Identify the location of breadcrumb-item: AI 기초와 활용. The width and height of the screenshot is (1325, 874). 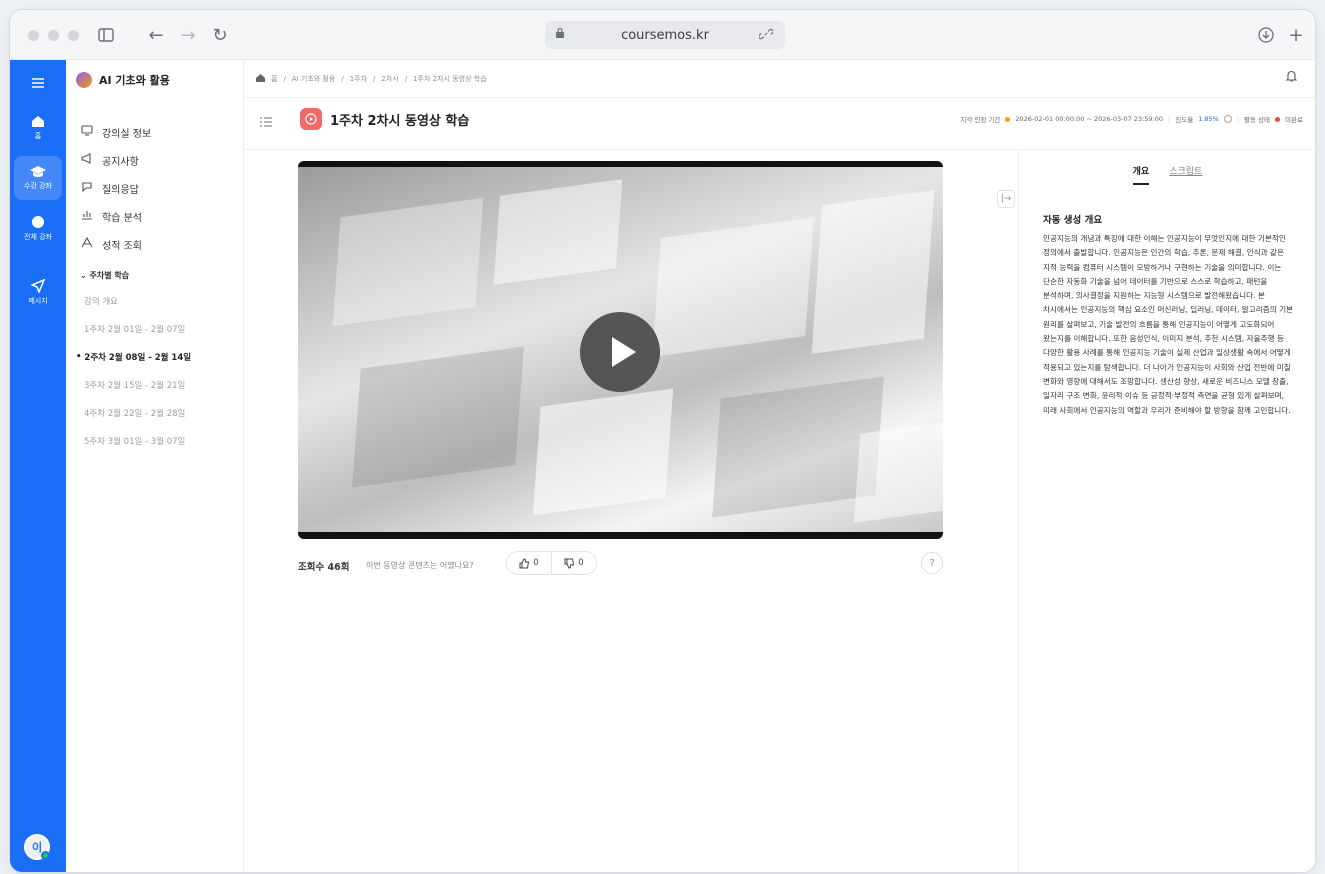
(314, 79).